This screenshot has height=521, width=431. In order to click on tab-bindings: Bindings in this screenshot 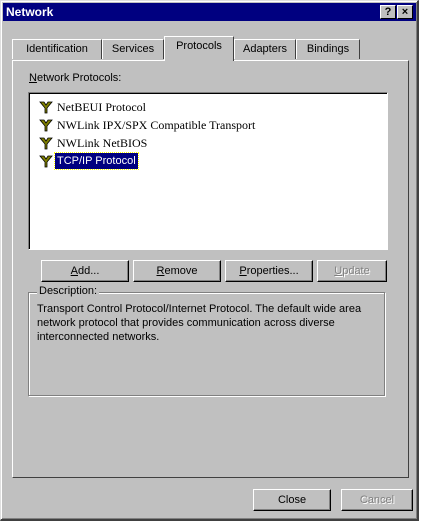, I will do `click(328, 49)`.